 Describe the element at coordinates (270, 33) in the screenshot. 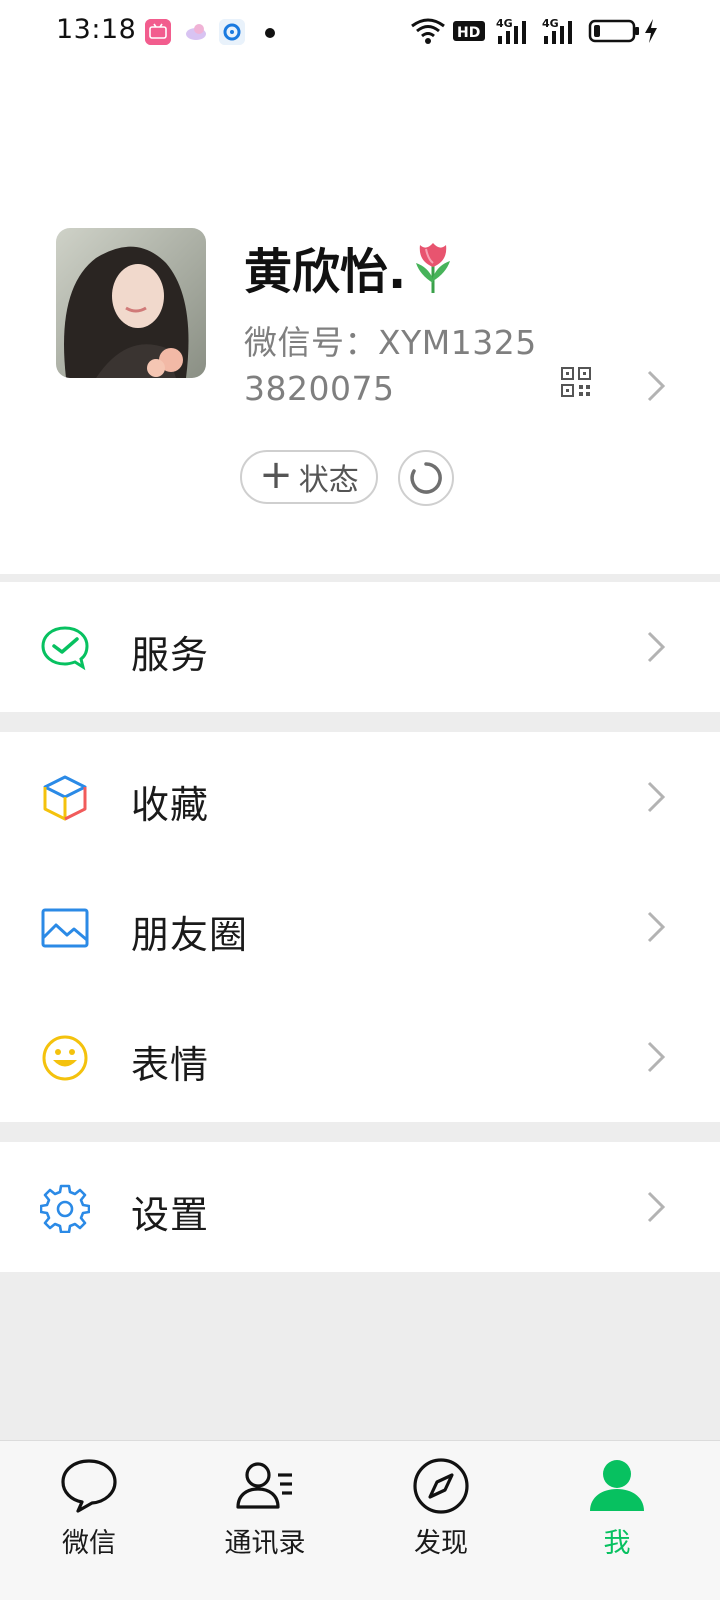

I see `more-notifications-dot` at that location.